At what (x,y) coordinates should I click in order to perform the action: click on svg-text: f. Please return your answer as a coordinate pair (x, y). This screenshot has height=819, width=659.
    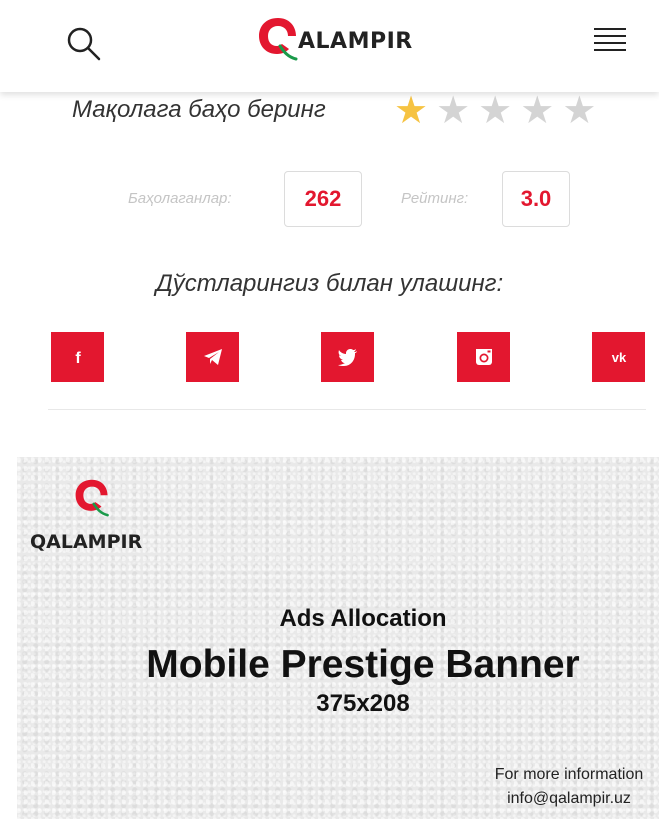
    Looking at the image, I should click on (78, 358).